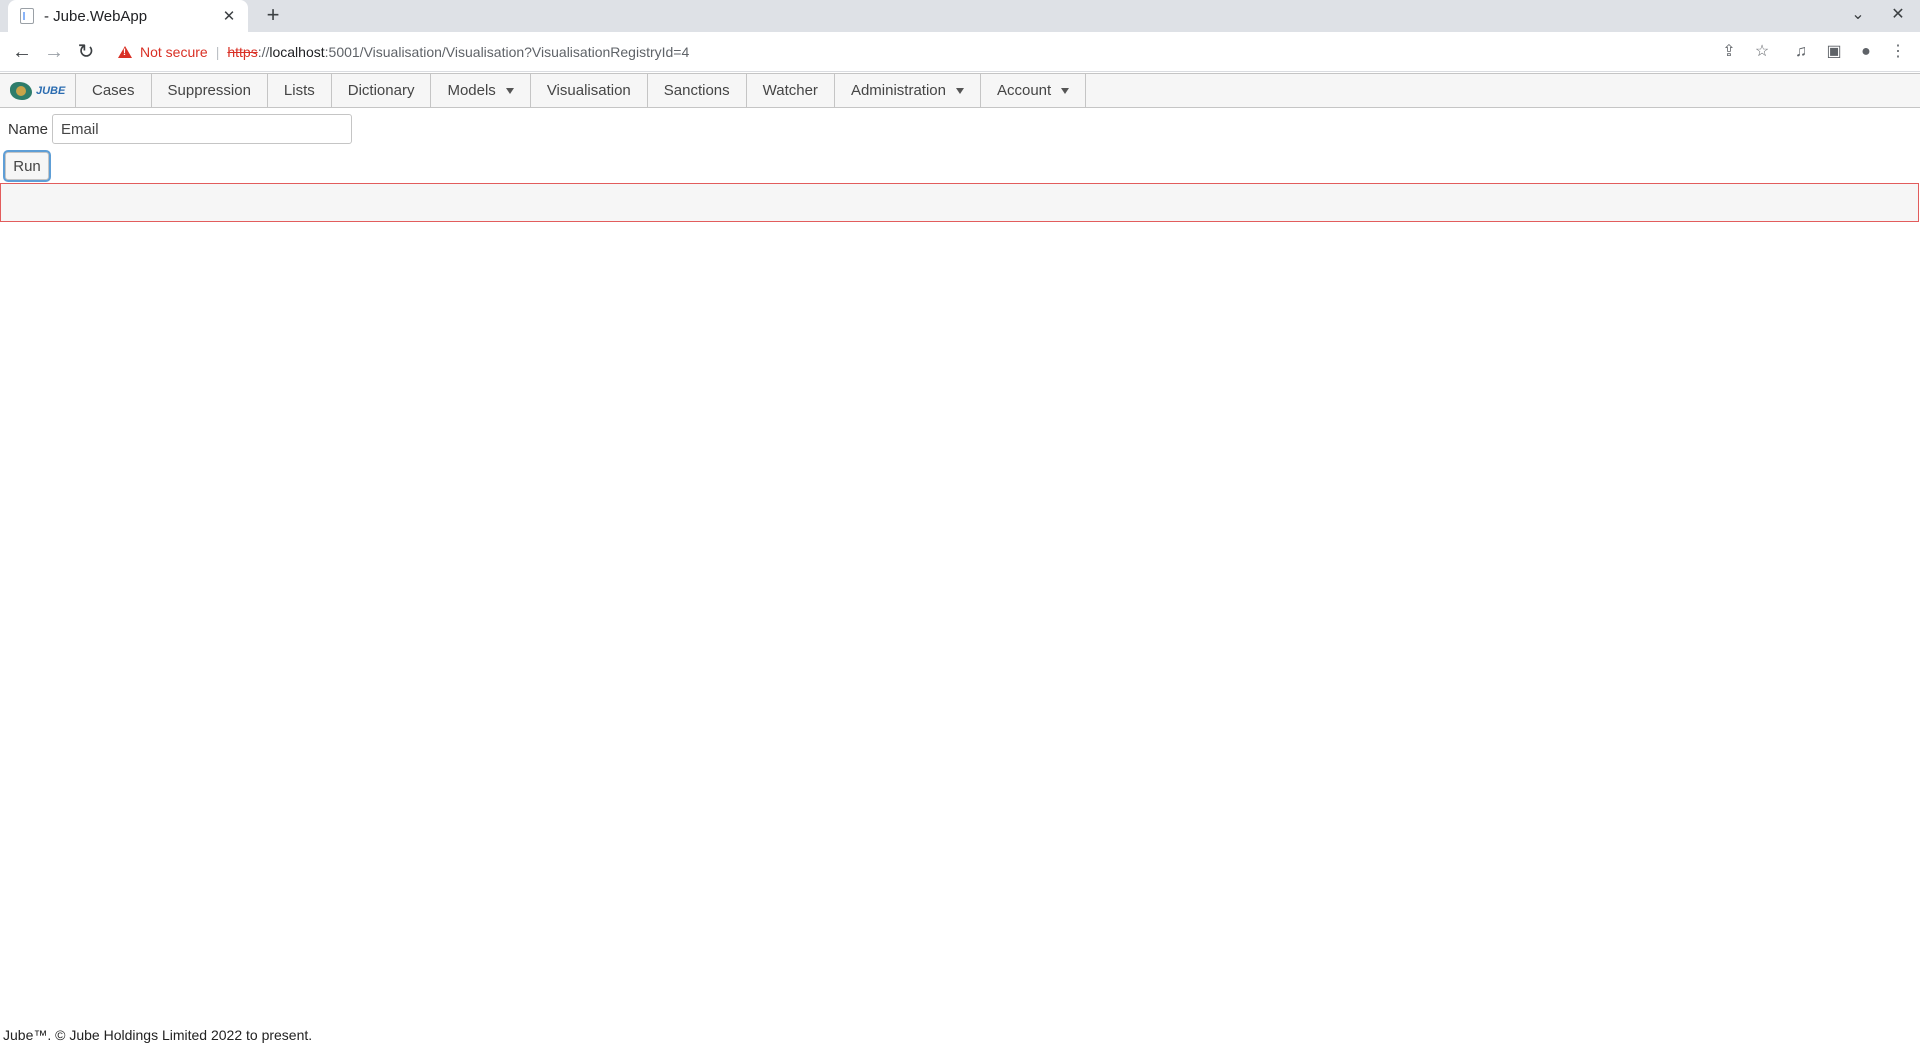 This screenshot has width=1920, height=1047. I want to click on visualisation-result-panel, so click(959, 202).